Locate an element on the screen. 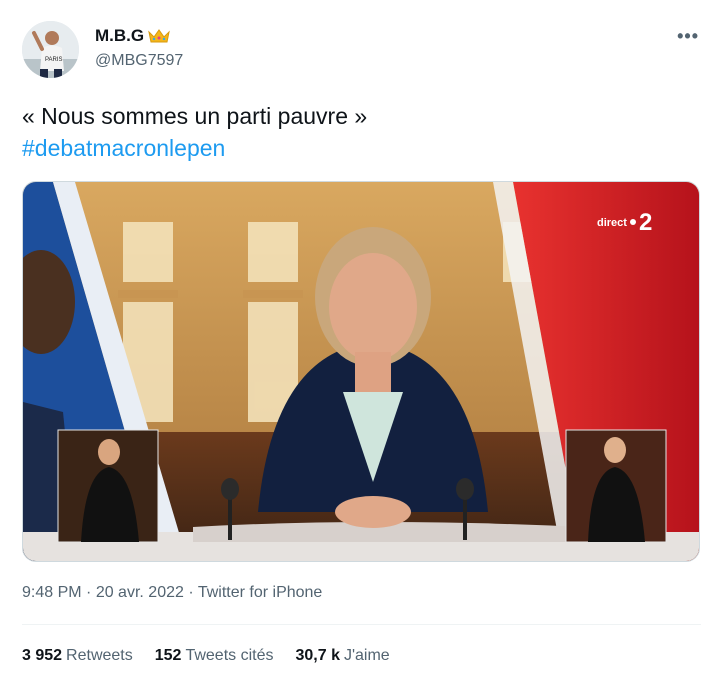 This screenshot has width=723, height=687. avatar: PARIS is located at coordinates (50, 49).